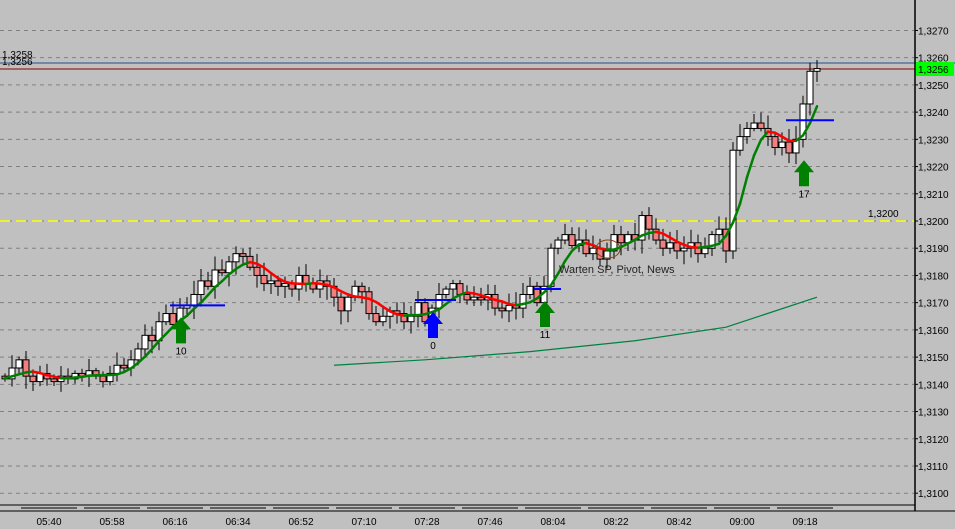 Image resolution: width=955 pixels, height=529 pixels. Describe the element at coordinates (552, 522) in the screenshot. I see `time-tick-label: 08:04` at that location.